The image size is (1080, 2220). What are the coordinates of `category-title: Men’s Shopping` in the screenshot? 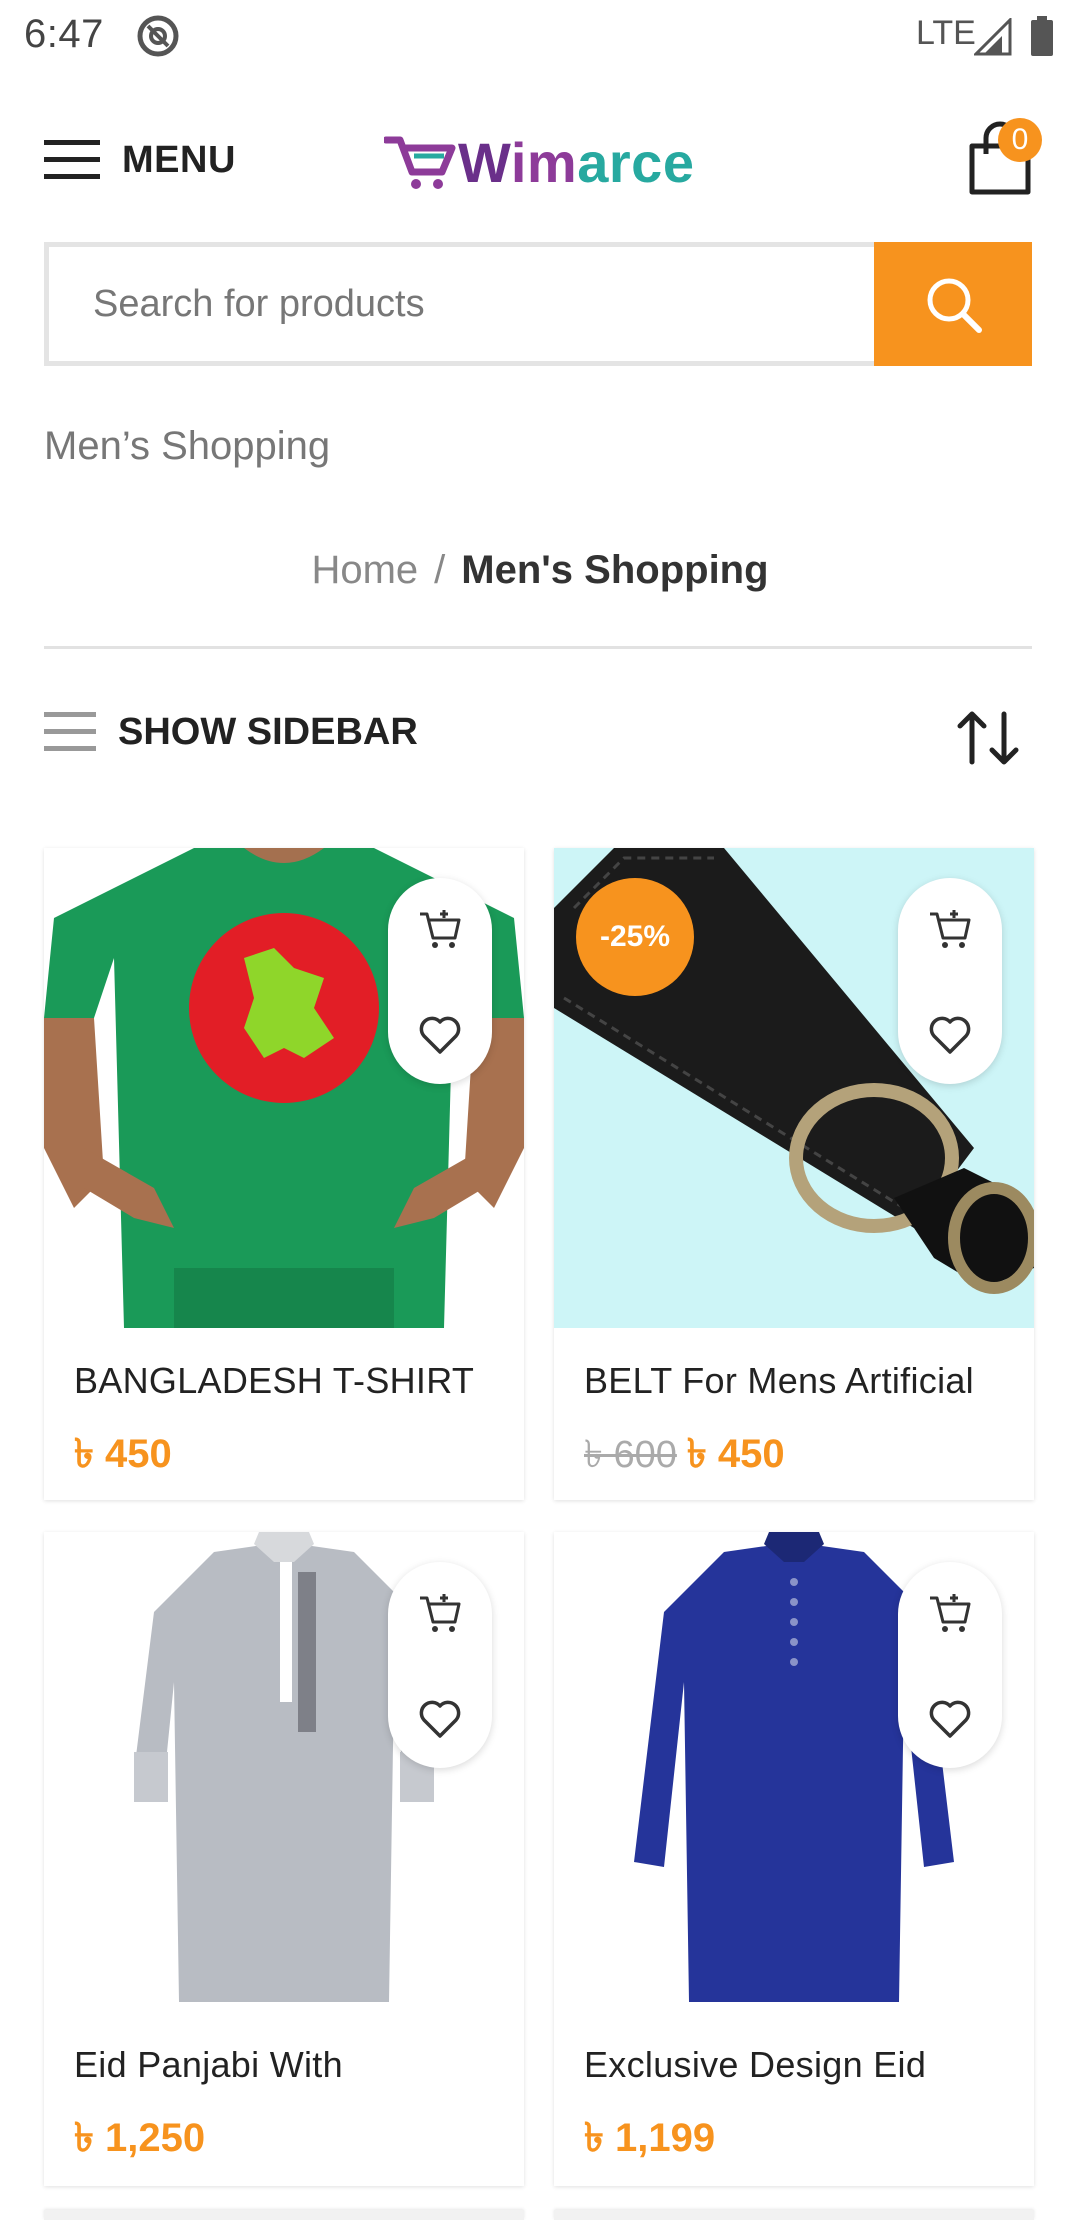 It's located at (187, 446).